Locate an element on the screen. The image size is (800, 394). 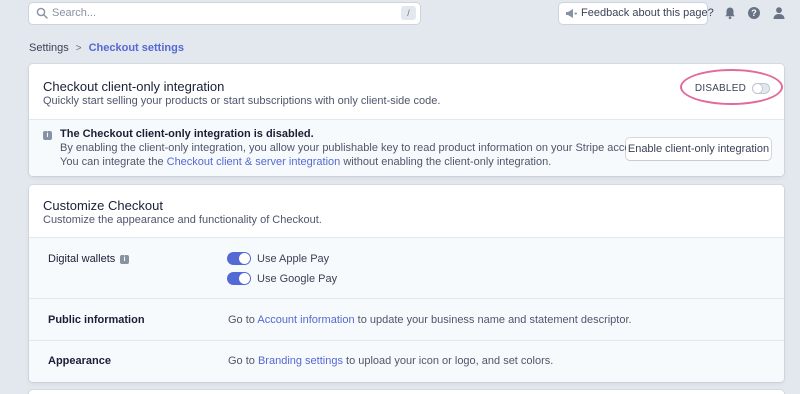
google-pay-toggle is located at coordinates (239, 278).